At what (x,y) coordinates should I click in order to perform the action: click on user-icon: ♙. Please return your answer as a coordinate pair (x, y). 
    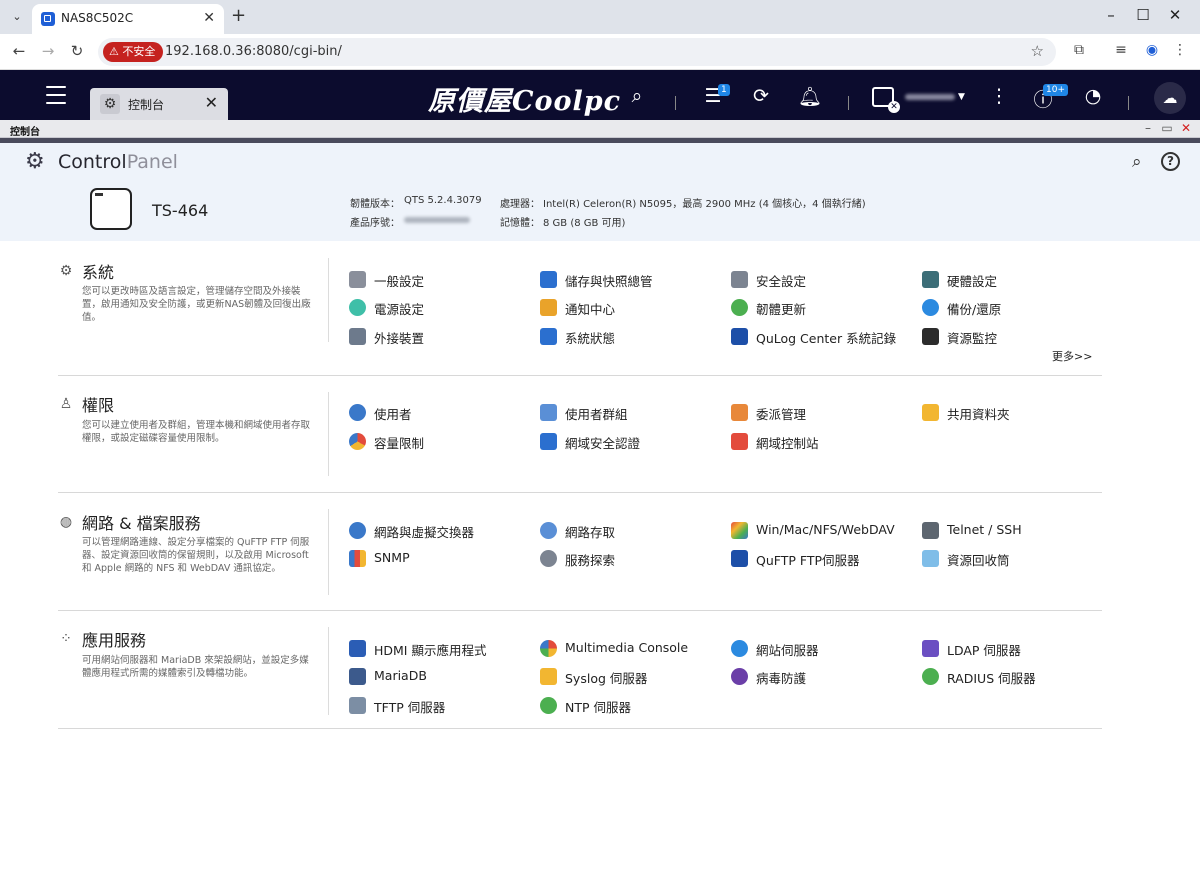
    Looking at the image, I should click on (66, 404).